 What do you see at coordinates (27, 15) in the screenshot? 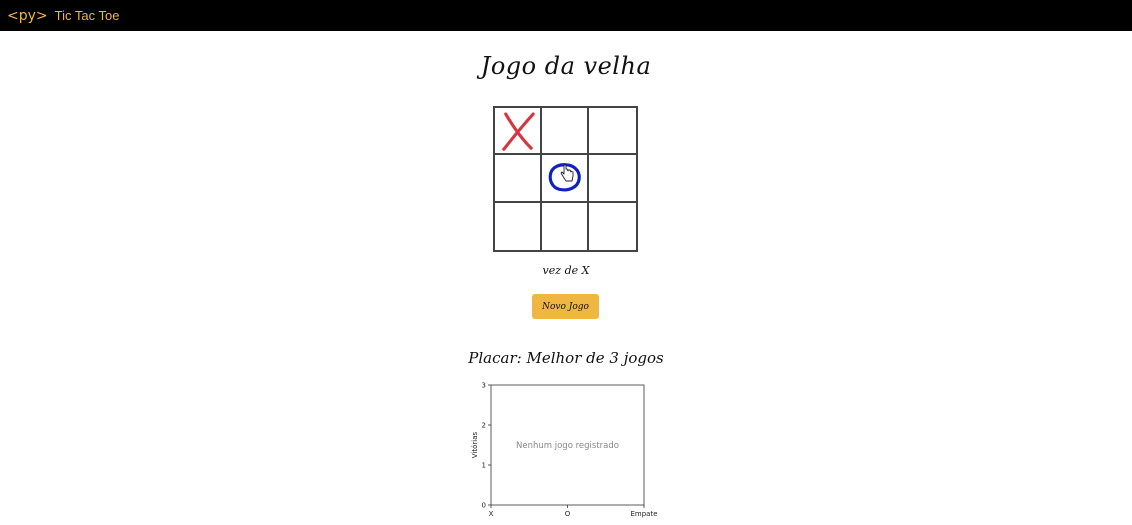
I see `python-logo: <py>` at bounding box center [27, 15].